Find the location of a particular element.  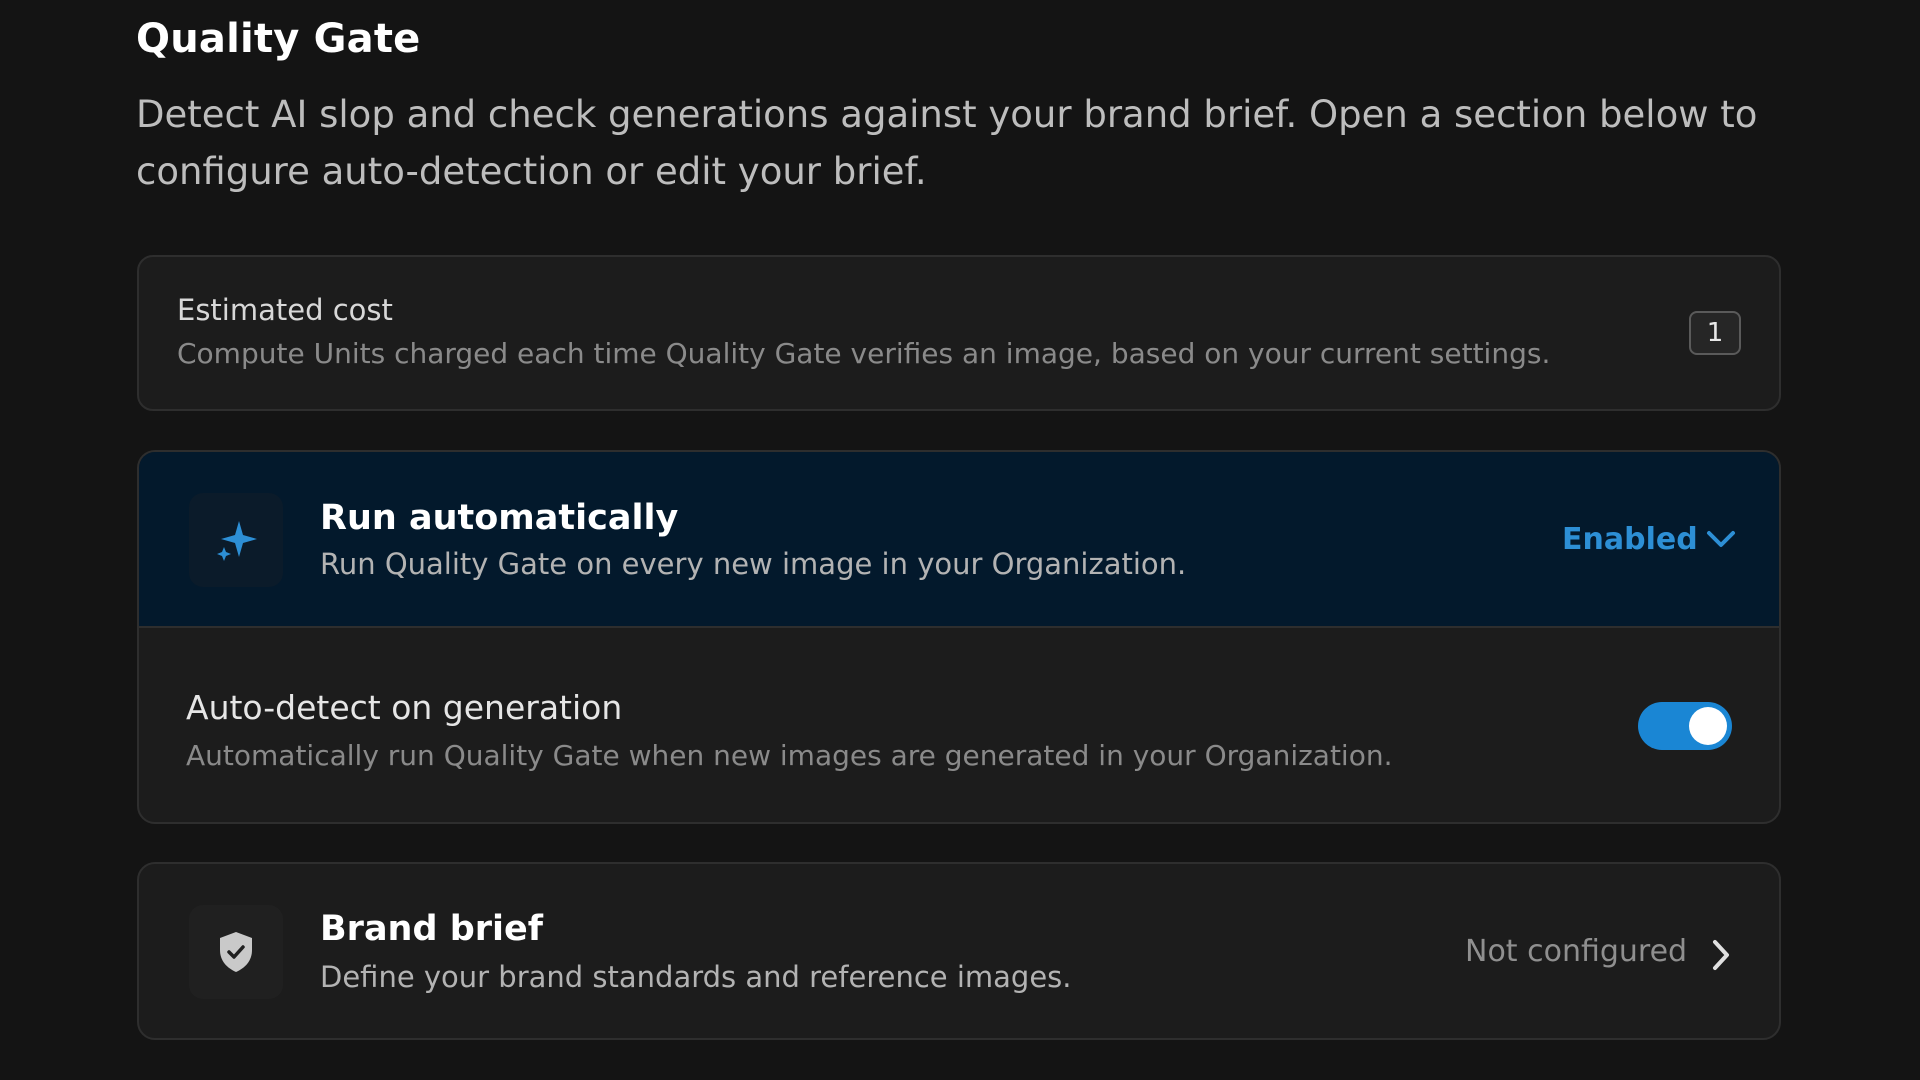

sparkle-icon-box is located at coordinates (236, 540).